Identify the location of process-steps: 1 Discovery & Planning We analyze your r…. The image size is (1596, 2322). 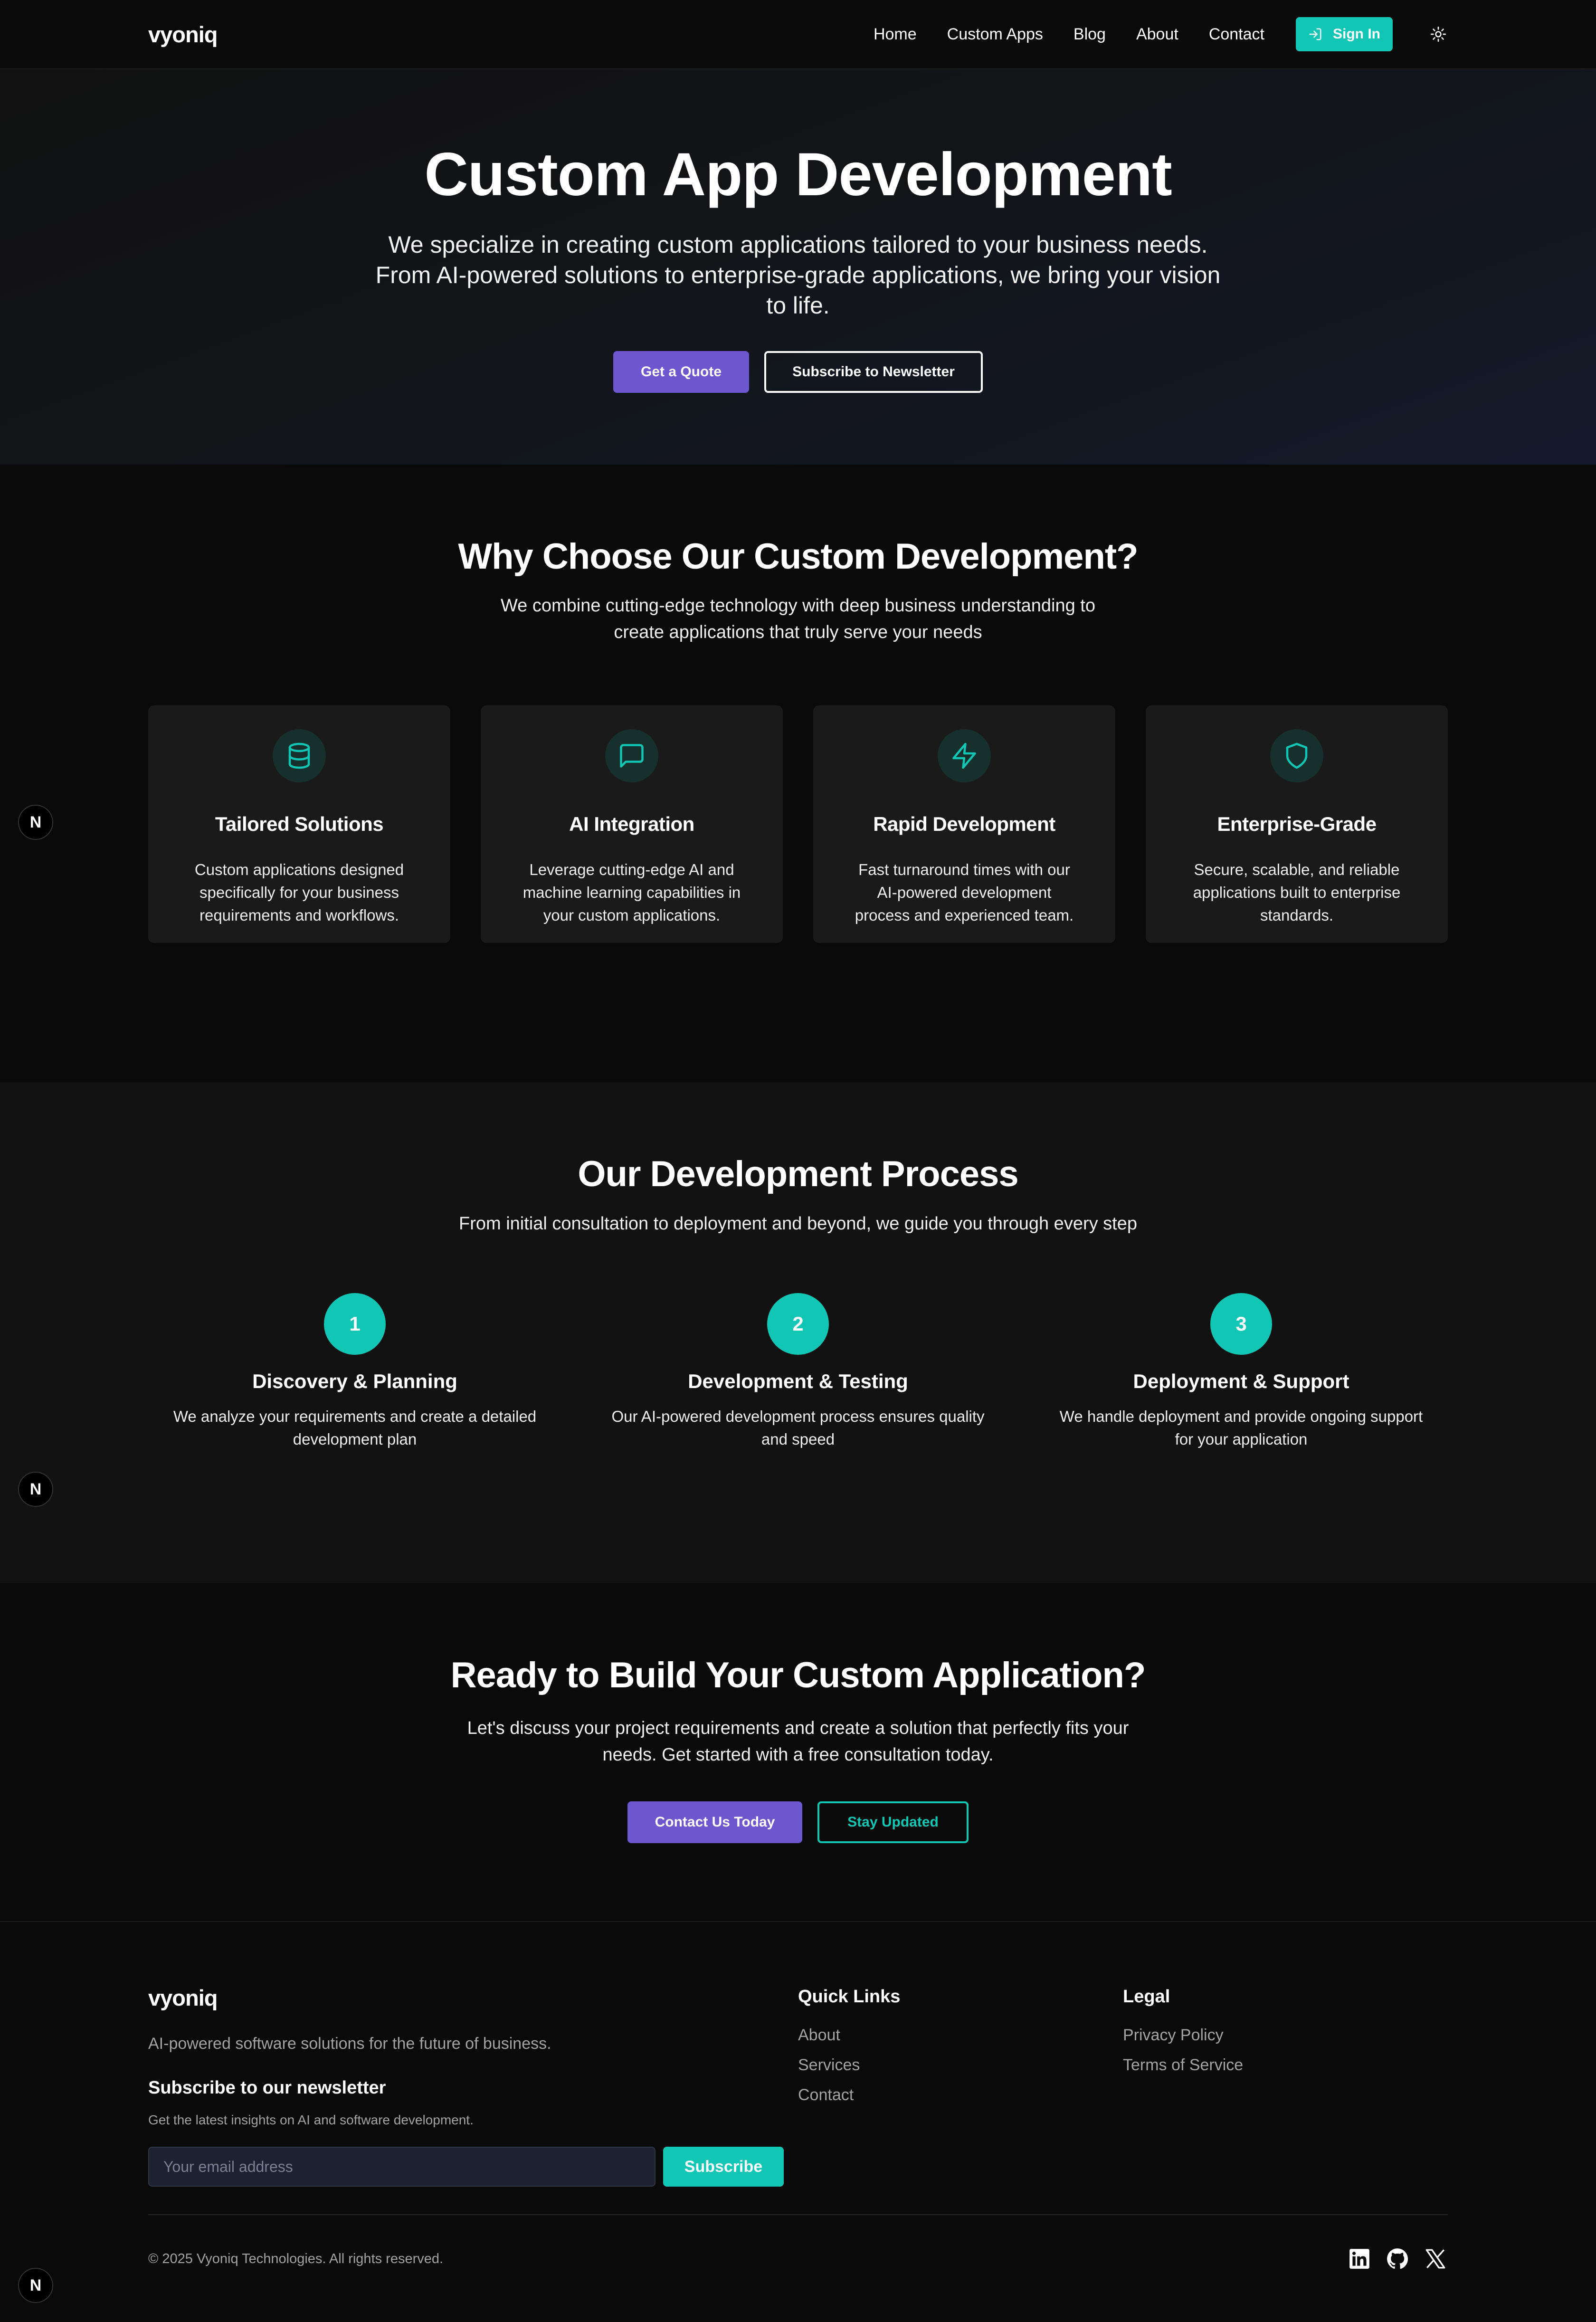
(798, 1372).